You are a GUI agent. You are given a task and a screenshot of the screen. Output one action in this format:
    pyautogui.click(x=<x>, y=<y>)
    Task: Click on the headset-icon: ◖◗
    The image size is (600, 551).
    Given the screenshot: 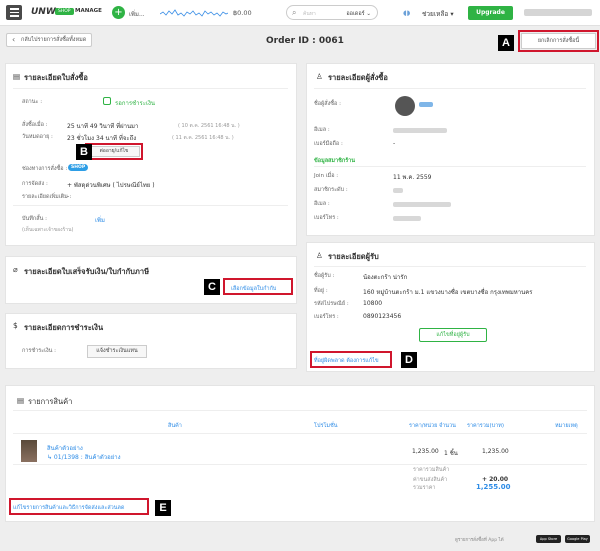 What is the action you would take?
    pyautogui.click(x=407, y=13)
    